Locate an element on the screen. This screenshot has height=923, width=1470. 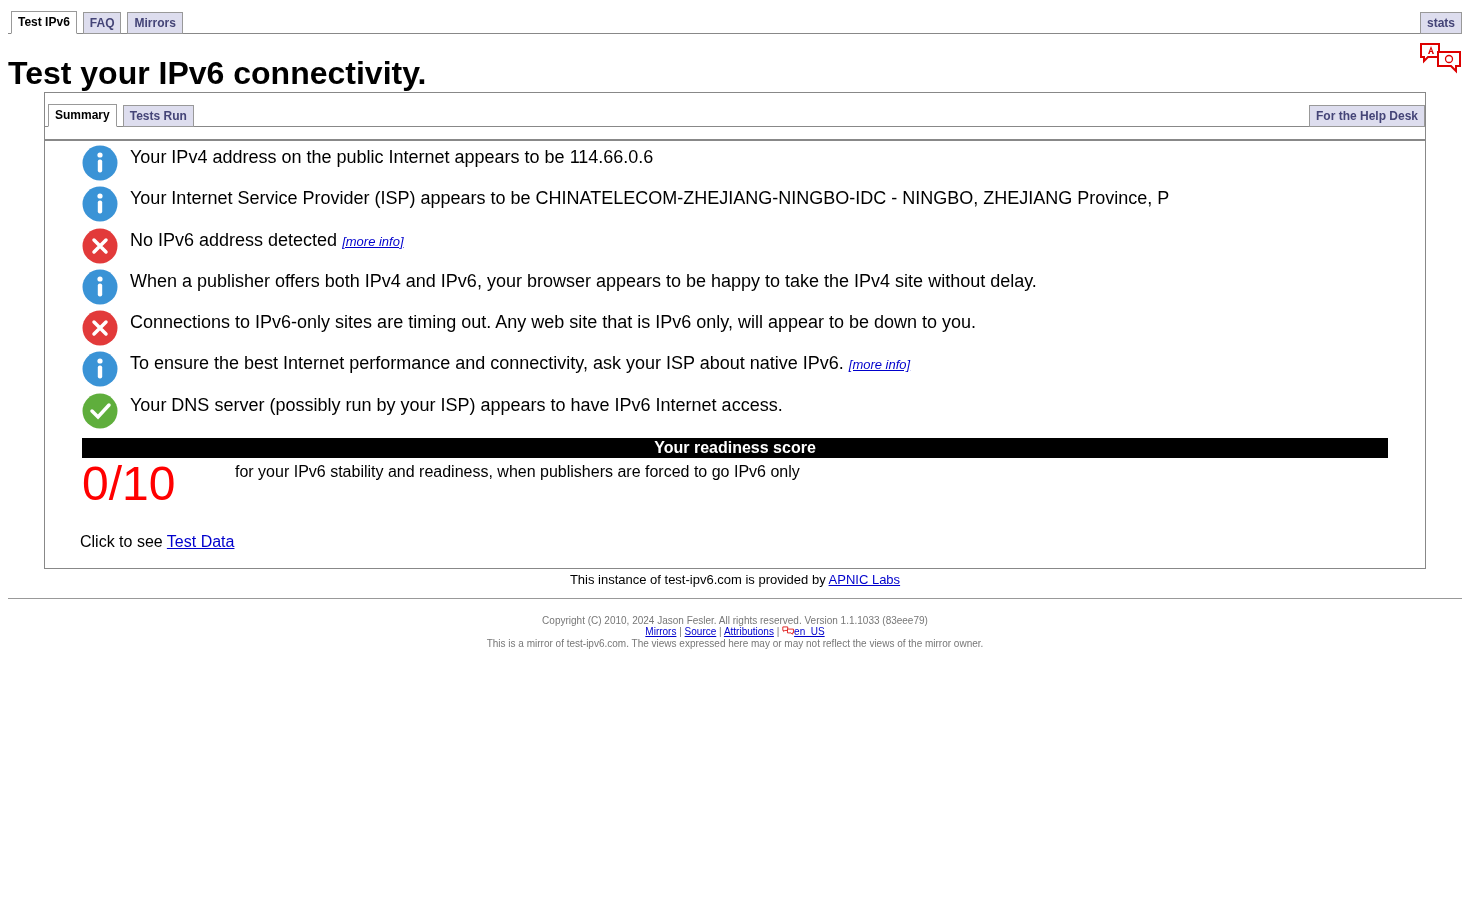
result-text: Your Internet Service Provider (ISP) appears to be CHINATELECOM-ZHEJIANG-NINGBO-IDC - NINGBO, ZHEJIANG Province, P is located at coordinates (650, 198).